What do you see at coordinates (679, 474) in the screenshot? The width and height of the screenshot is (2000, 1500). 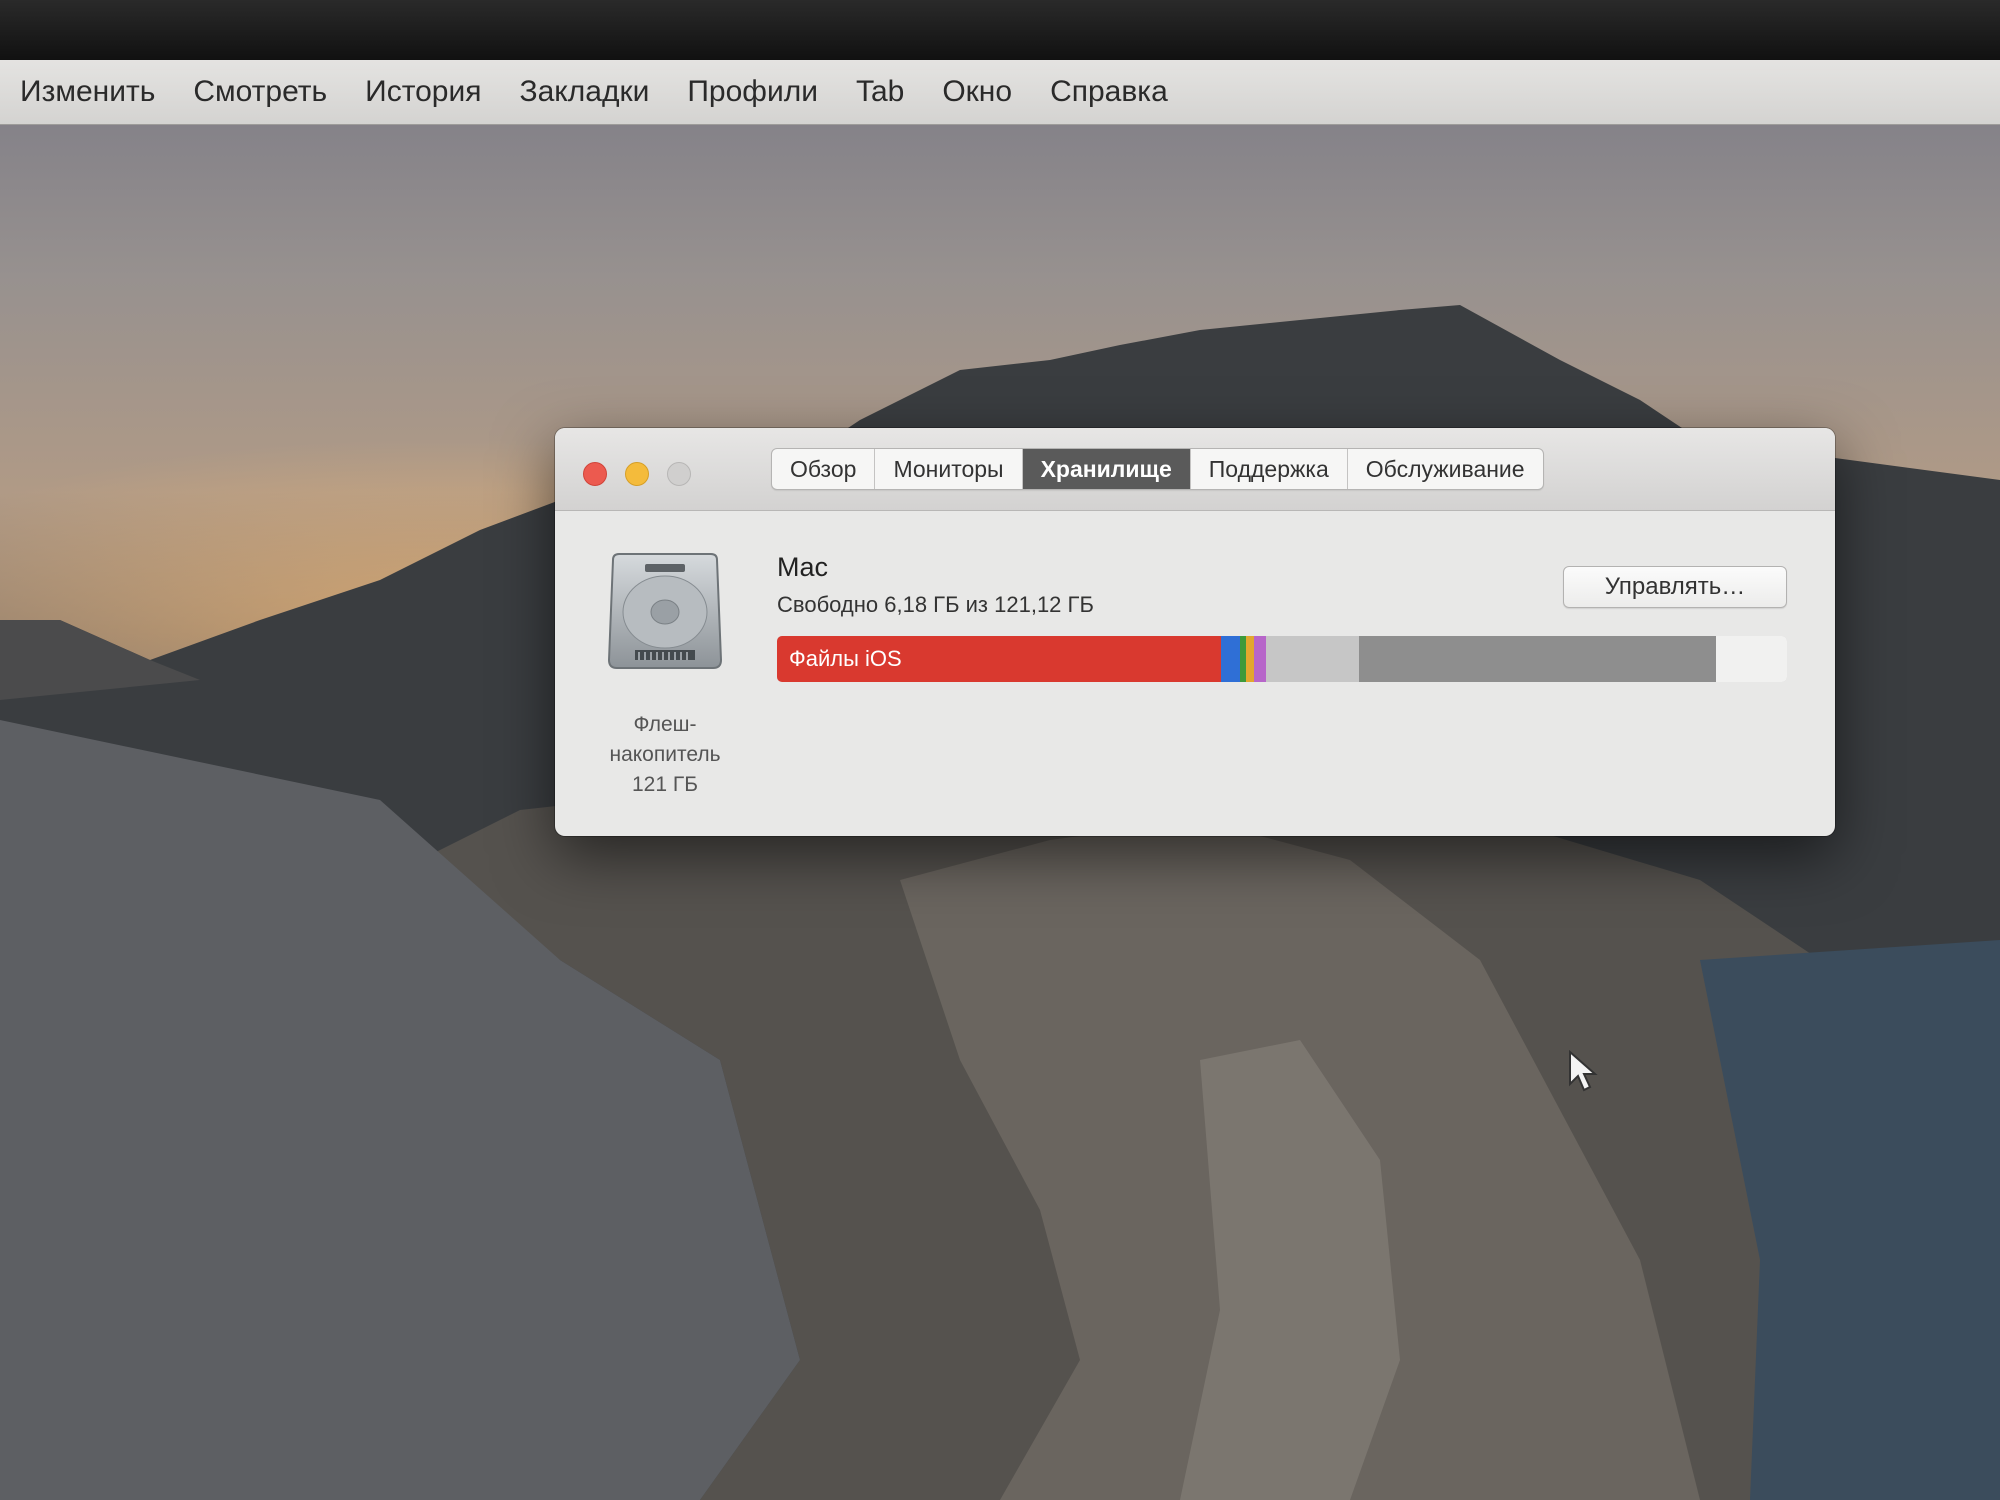 I see `zoom-button` at bounding box center [679, 474].